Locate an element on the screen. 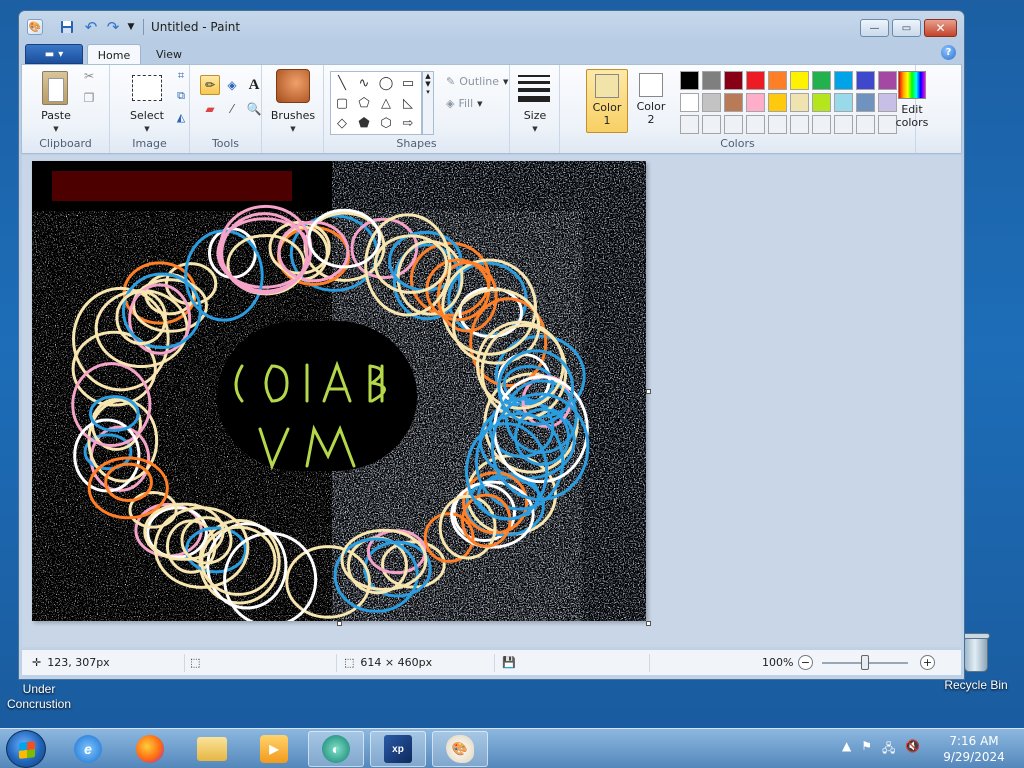 This screenshot has height=768, width=1024. customize-toolbar-icon: ▼ is located at coordinates (131, 27).